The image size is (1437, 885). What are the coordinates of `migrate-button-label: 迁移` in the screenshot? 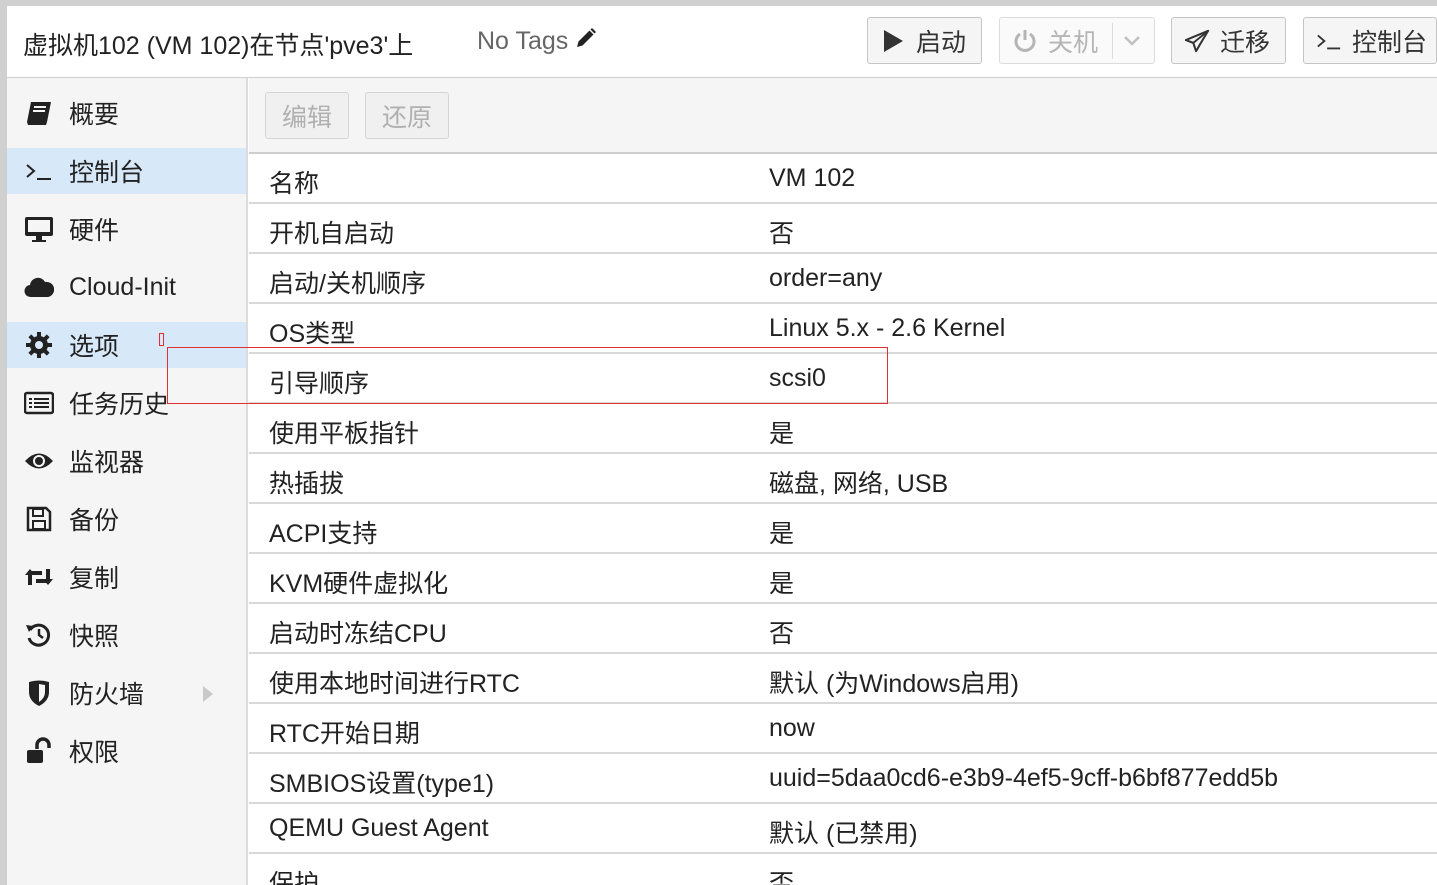 It's located at (1245, 42).